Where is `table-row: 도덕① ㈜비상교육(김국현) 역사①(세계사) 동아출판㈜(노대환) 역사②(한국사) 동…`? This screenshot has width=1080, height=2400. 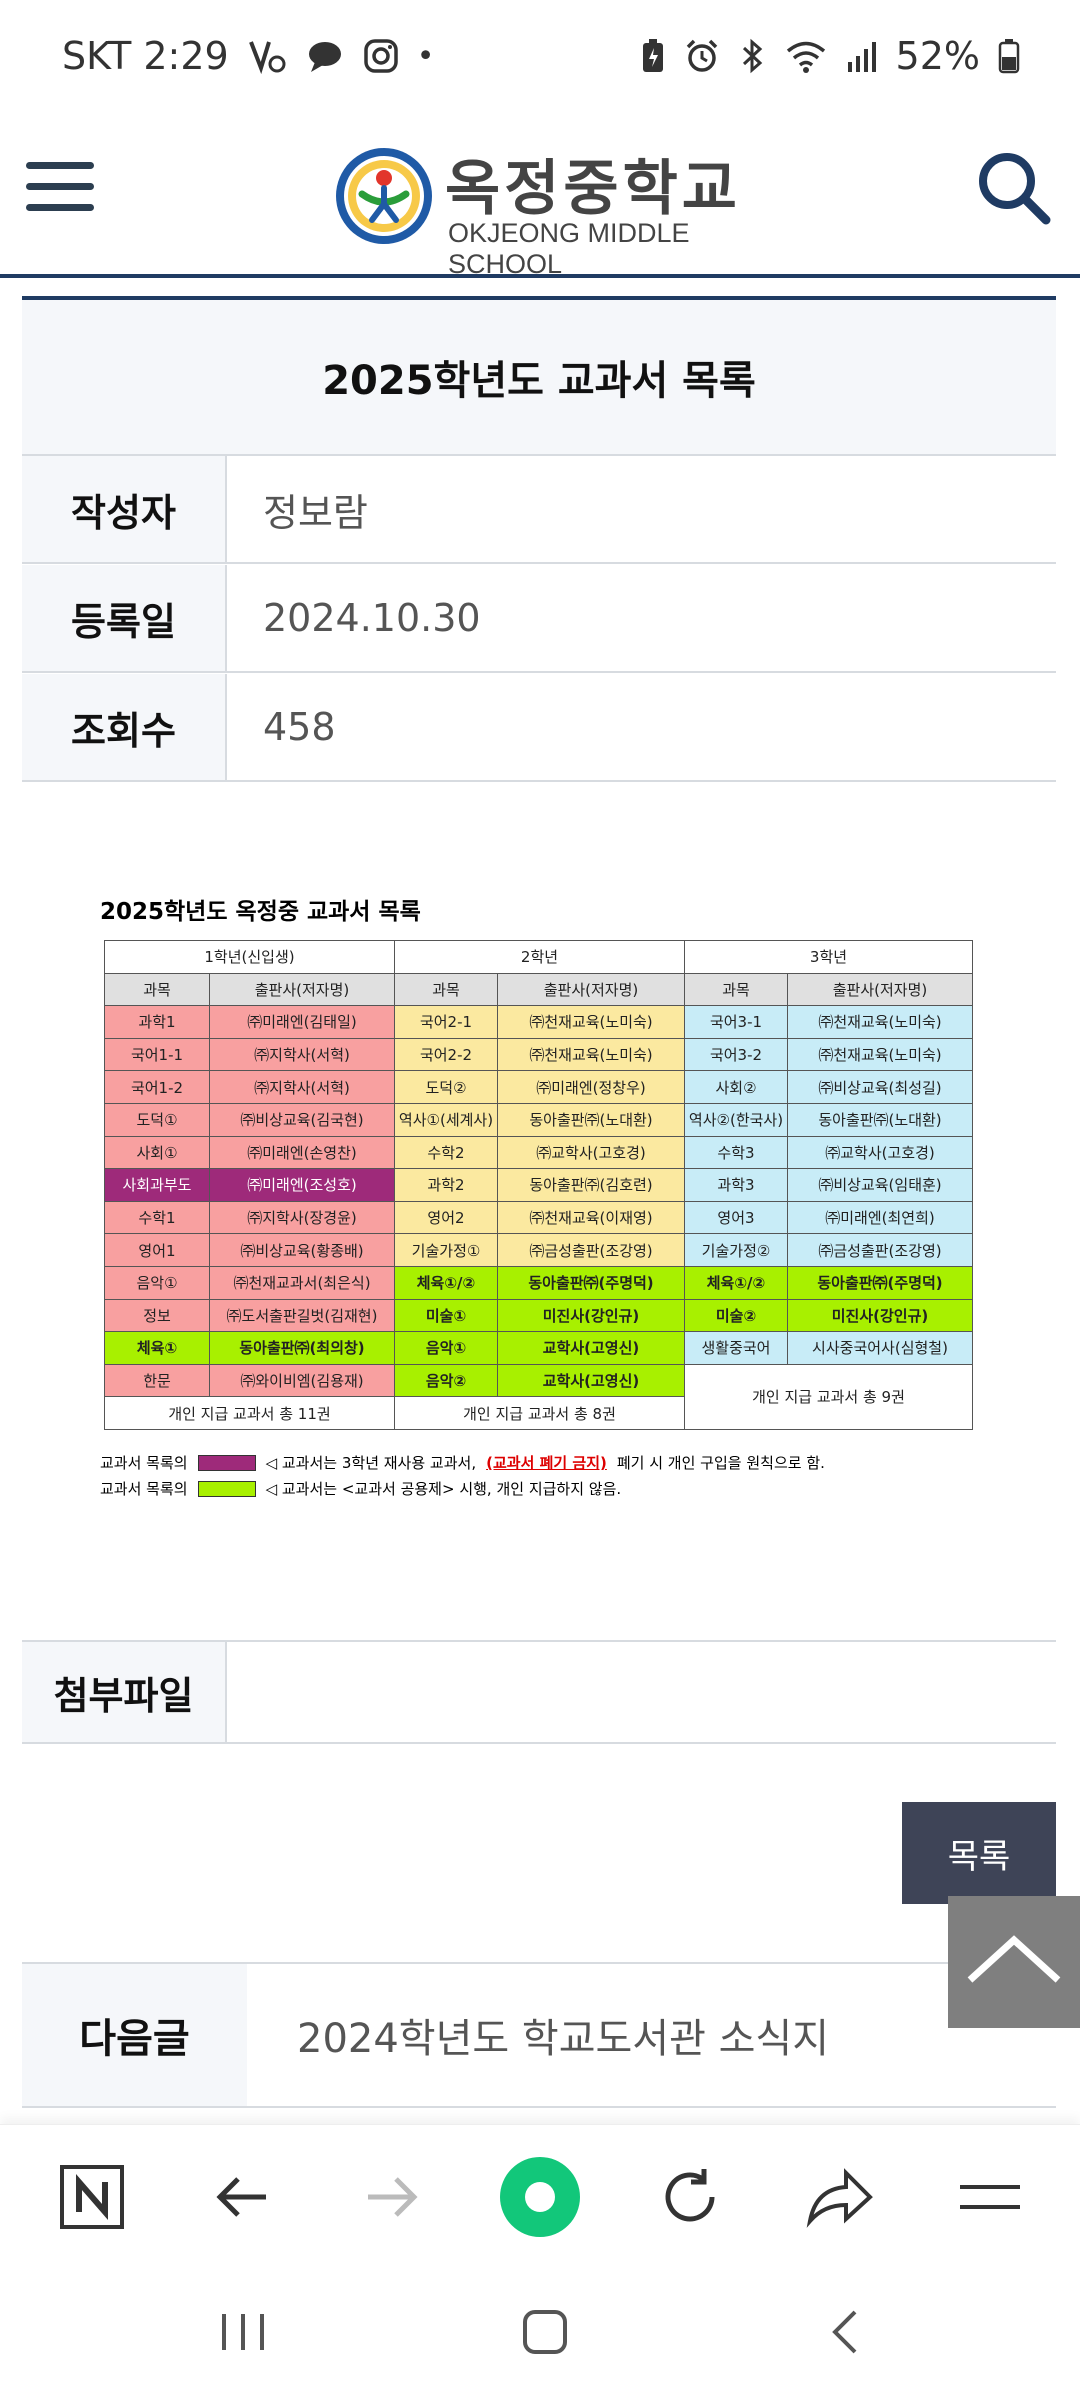
table-row: 도덕① ㈜비상교육(김국현) 역사①(세계사) 동아출판㈜(노대환) 역사②(한국사) 동… is located at coordinates (538, 1119).